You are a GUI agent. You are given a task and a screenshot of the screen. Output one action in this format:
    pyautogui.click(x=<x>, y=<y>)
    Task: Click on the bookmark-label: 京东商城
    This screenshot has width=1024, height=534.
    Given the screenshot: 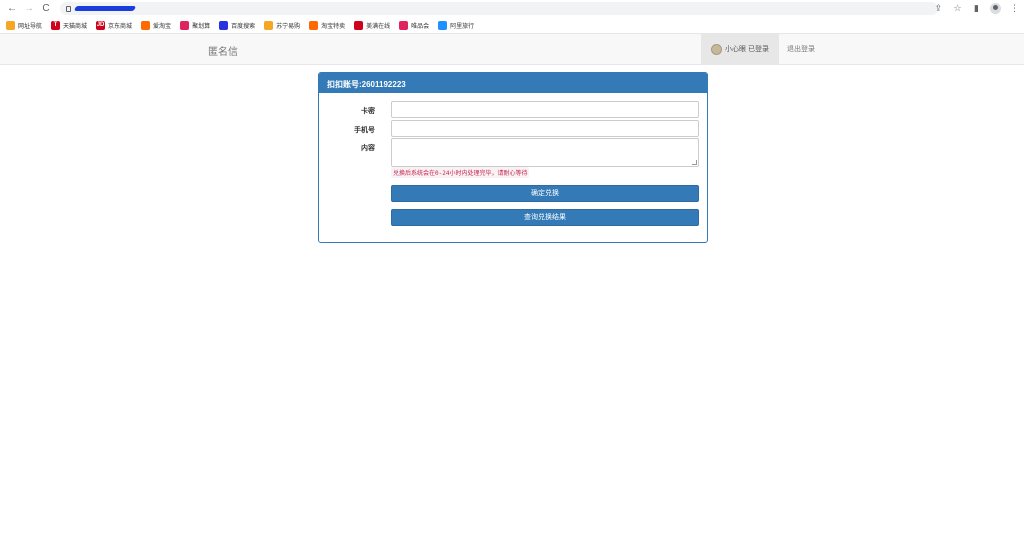 What is the action you would take?
    pyautogui.click(x=120, y=26)
    